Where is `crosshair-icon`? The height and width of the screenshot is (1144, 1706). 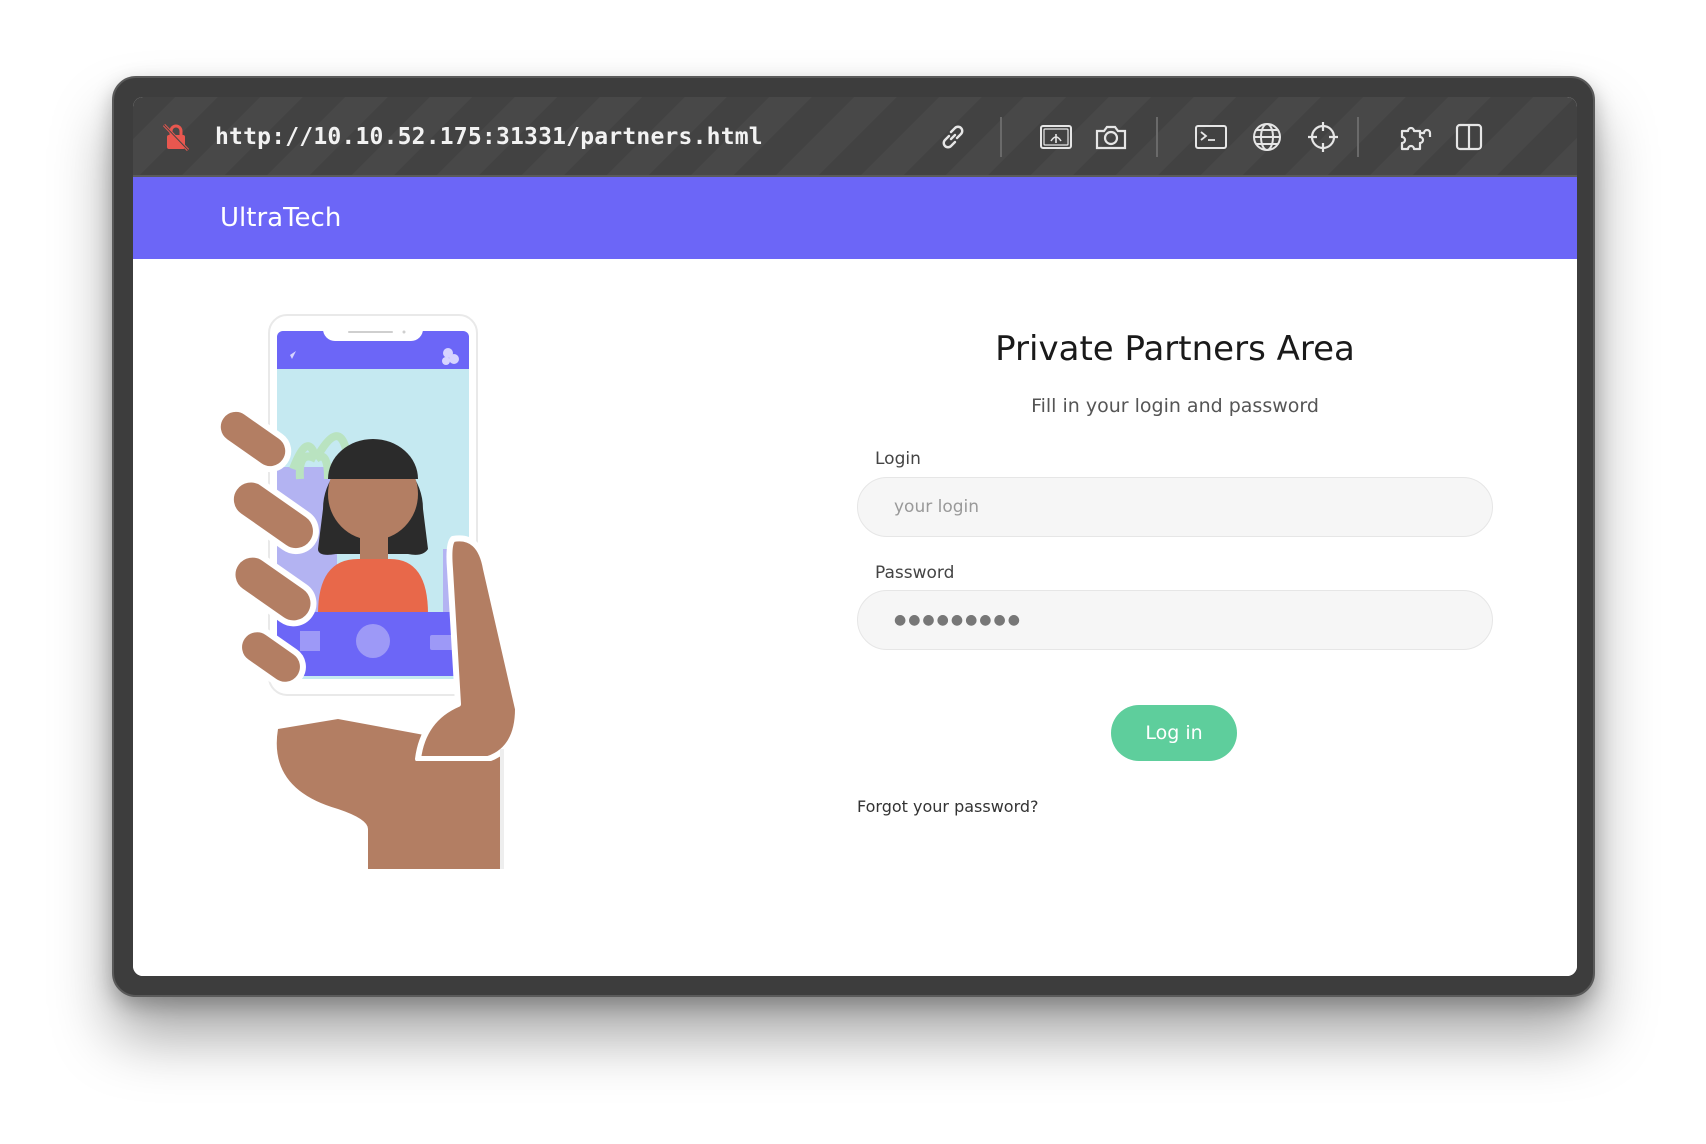
crosshair-icon is located at coordinates (1323, 137).